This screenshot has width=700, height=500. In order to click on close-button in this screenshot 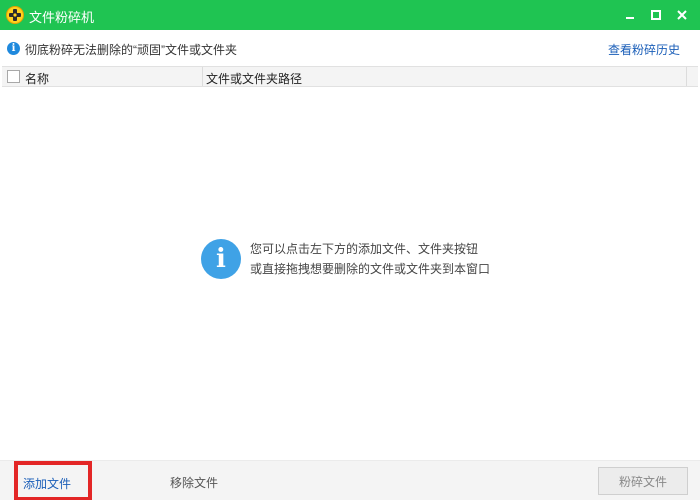, I will do `click(682, 15)`.